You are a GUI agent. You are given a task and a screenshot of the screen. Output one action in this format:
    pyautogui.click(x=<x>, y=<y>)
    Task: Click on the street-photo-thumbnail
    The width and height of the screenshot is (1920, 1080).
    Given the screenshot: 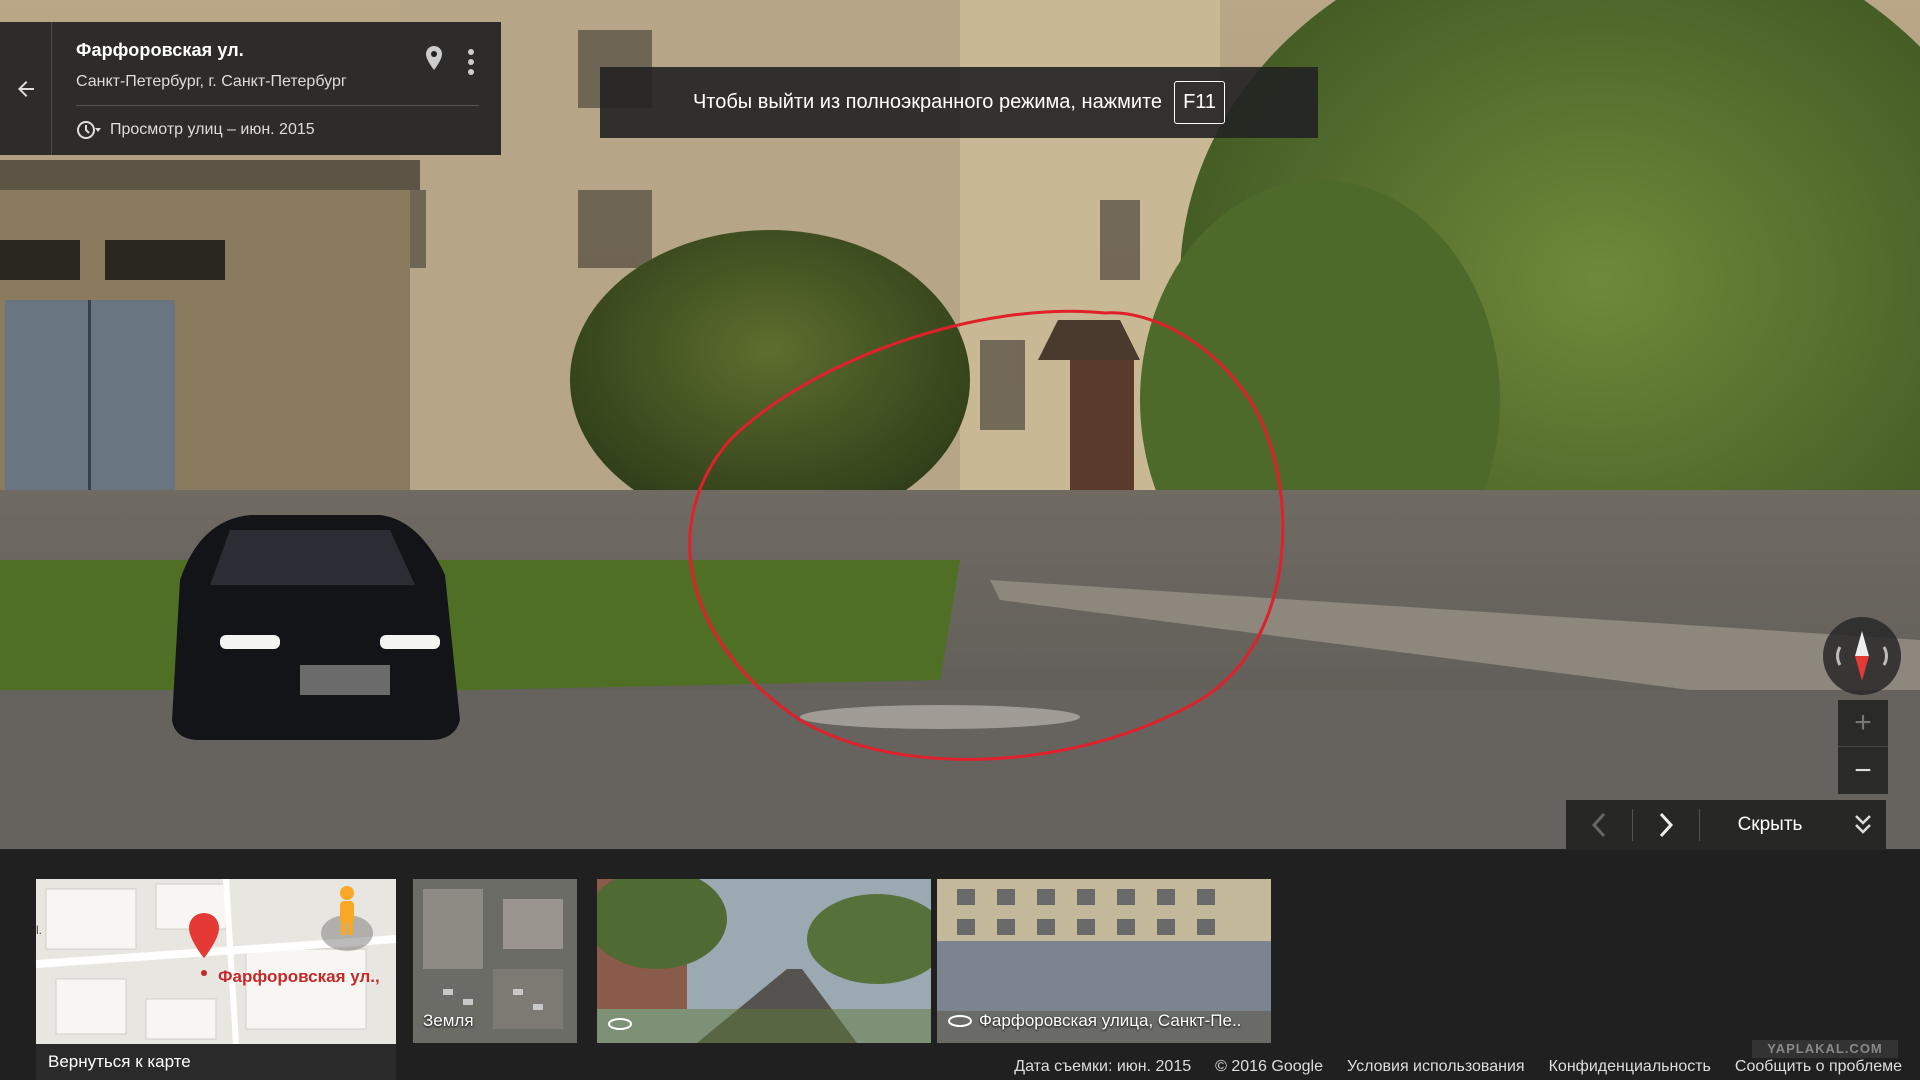 What is the action you would take?
    pyautogui.click(x=764, y=961)
    